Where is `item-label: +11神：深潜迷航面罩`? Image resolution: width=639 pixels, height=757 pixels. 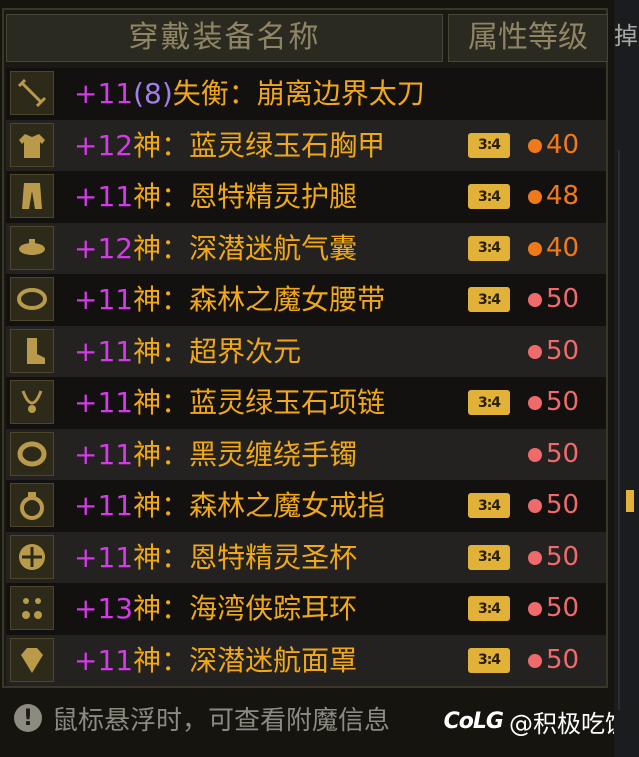 item-label: +11神：深潜迷航面罩 is located at coordinates (215, 661).